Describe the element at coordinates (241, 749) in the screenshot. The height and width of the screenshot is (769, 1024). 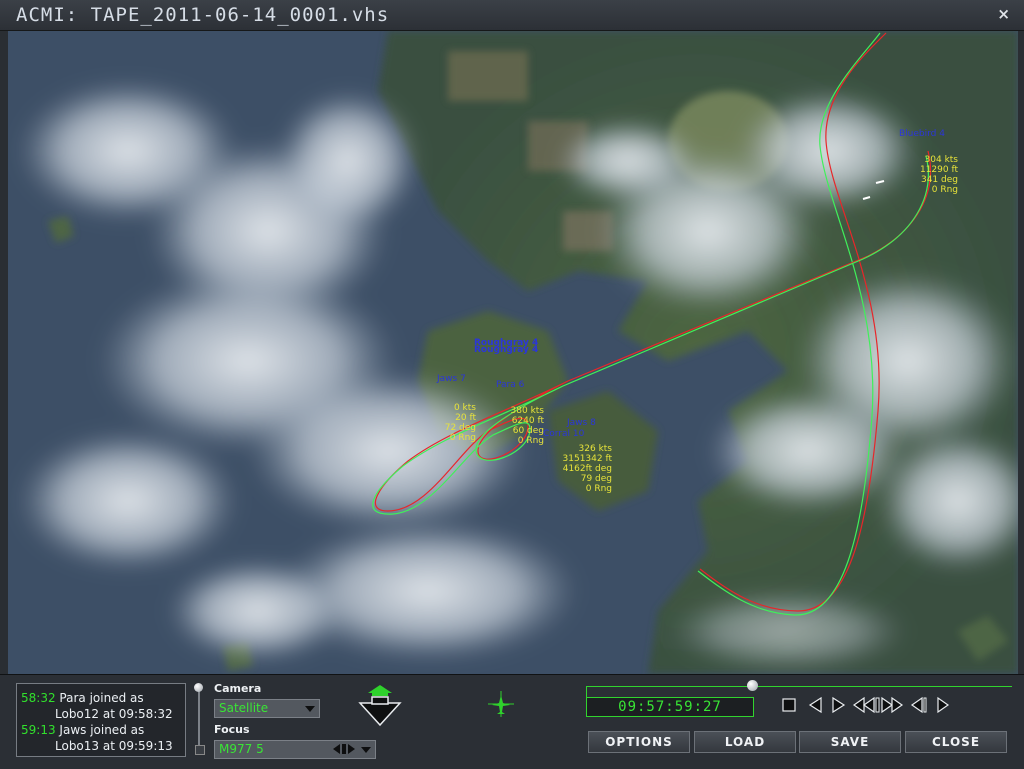
I see `focus-value: M977 5` at that location.